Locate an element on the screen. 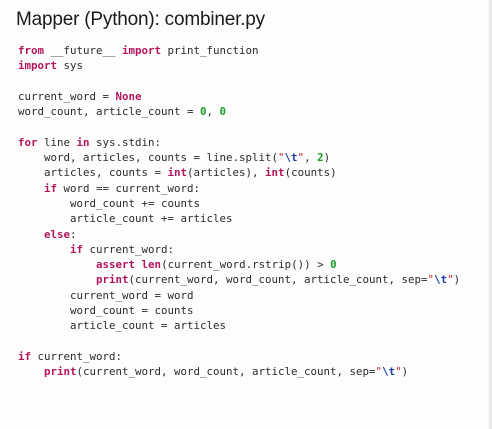 This screenshot has width=492, height=429. code-token: : is located at coordinates (73, 234).